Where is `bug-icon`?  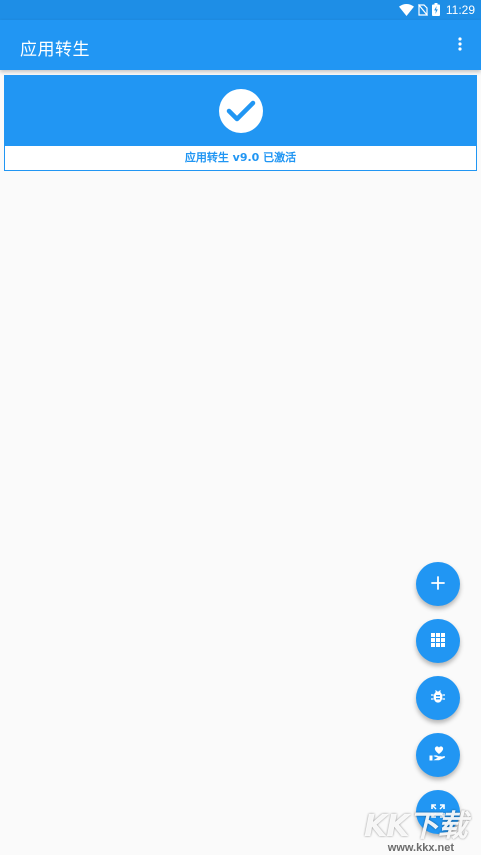 bug-icon is located at coordinates (438, 698).